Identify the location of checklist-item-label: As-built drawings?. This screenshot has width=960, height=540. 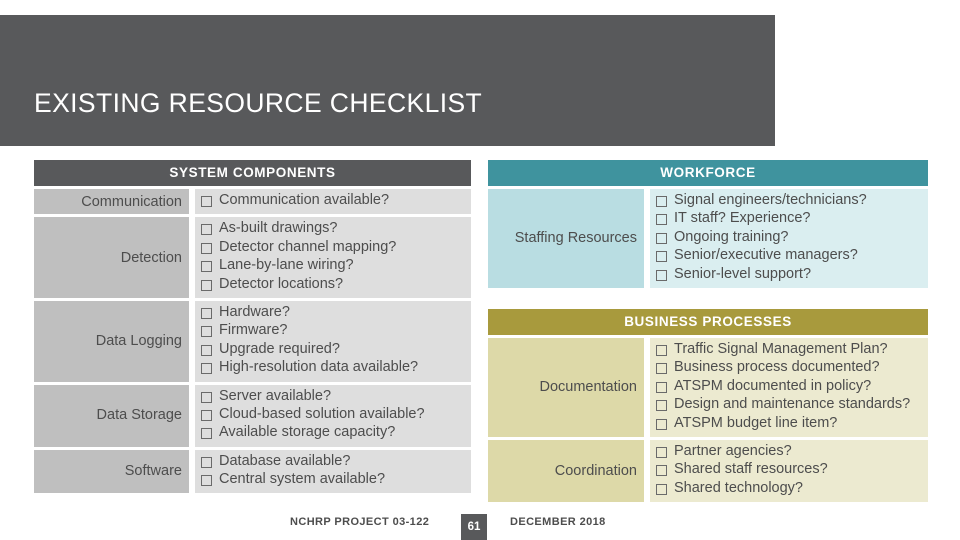
(278, 228).